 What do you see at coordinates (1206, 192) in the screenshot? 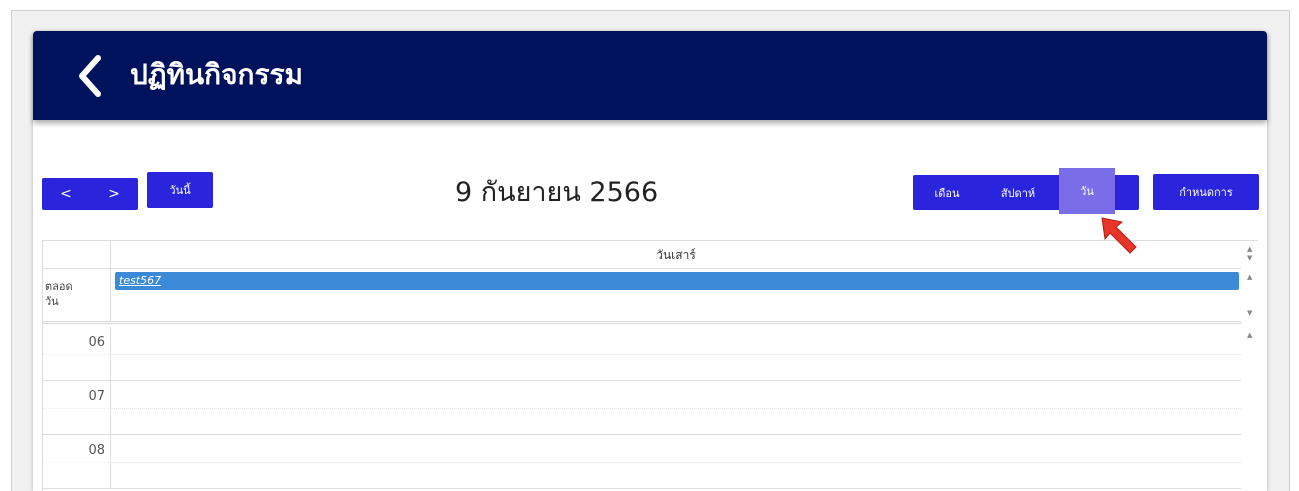
I see `schedule-button: กำหนดการ` at bounding box center [1206, 192].